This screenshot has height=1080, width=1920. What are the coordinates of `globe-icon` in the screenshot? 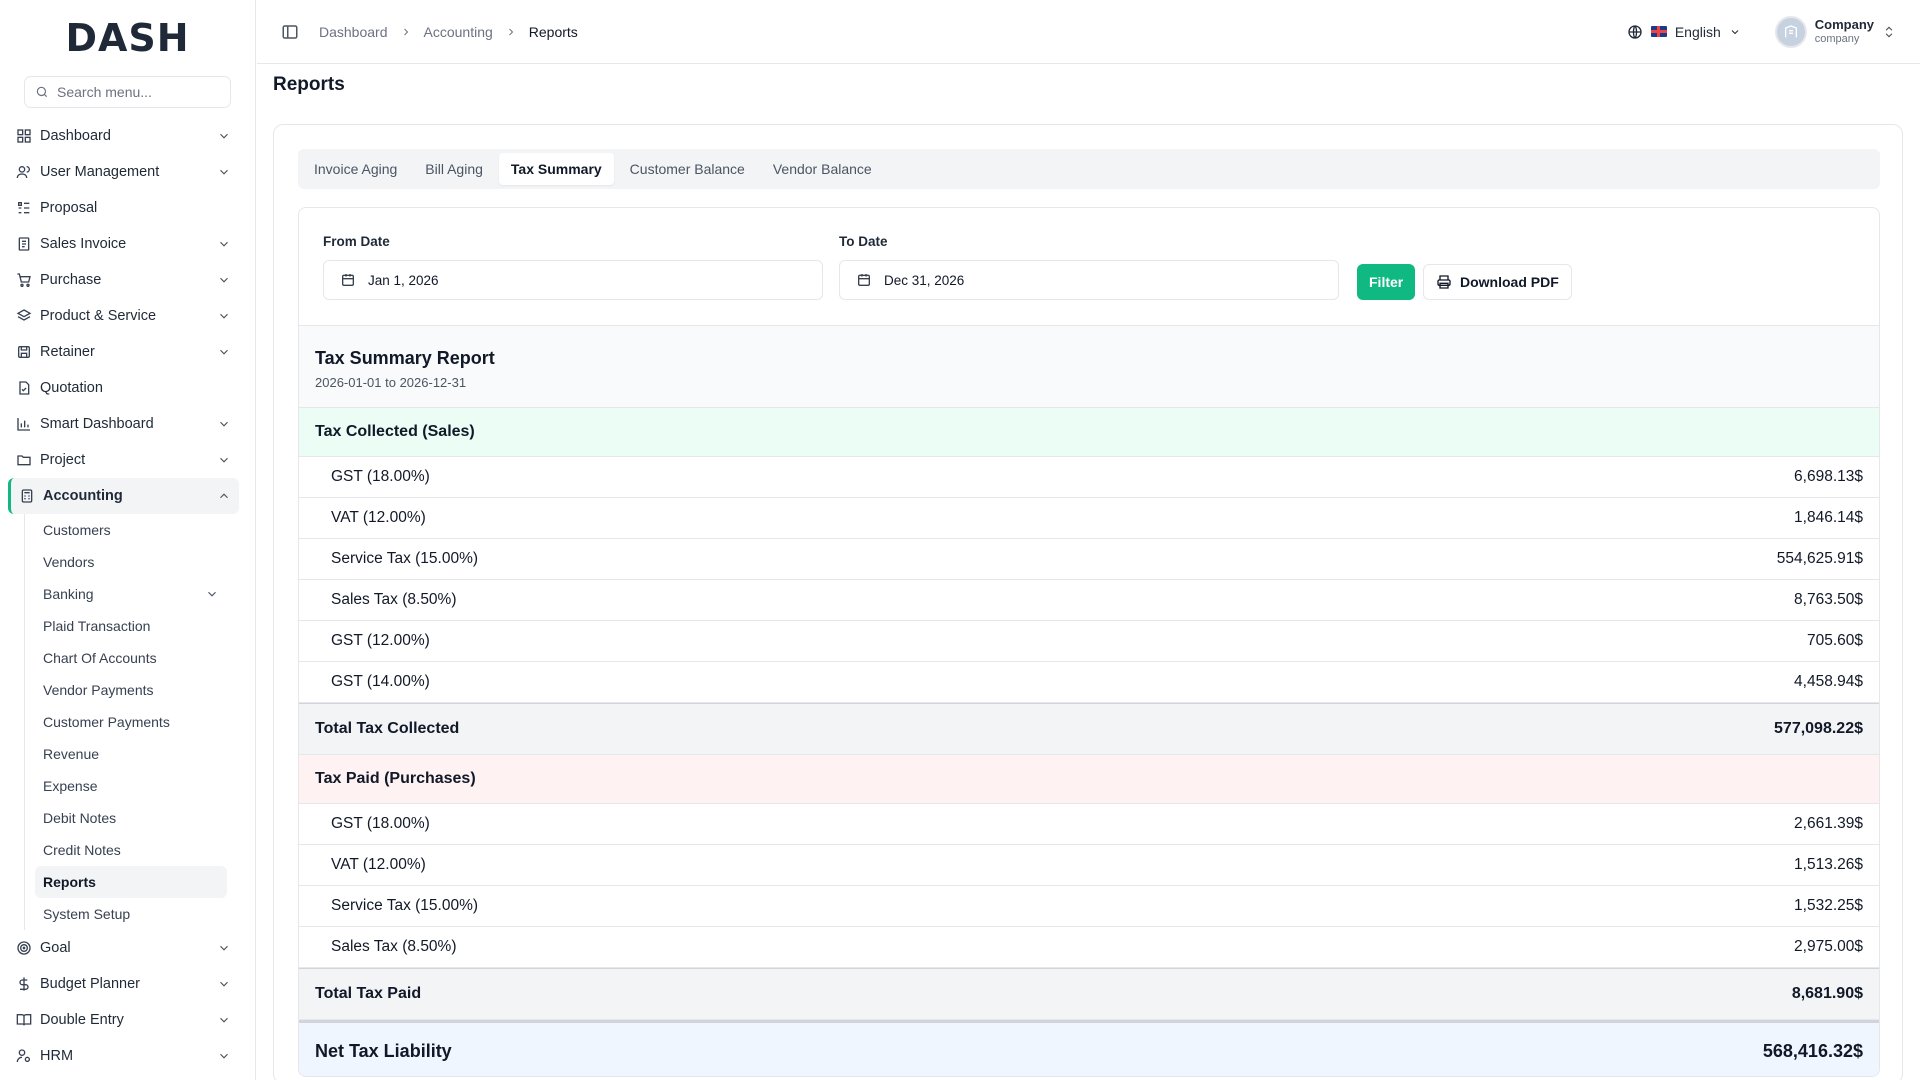 It's located at (1635, 31).